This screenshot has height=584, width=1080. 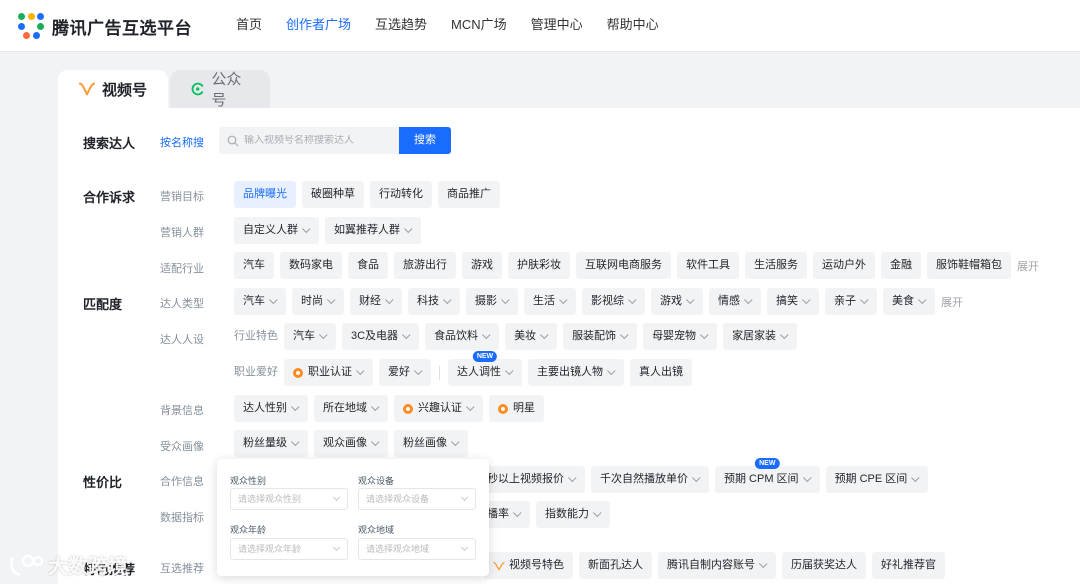 I want to click on cpm-unit-dropdown: 千次自然播放单价, so click(x=650, y=479).